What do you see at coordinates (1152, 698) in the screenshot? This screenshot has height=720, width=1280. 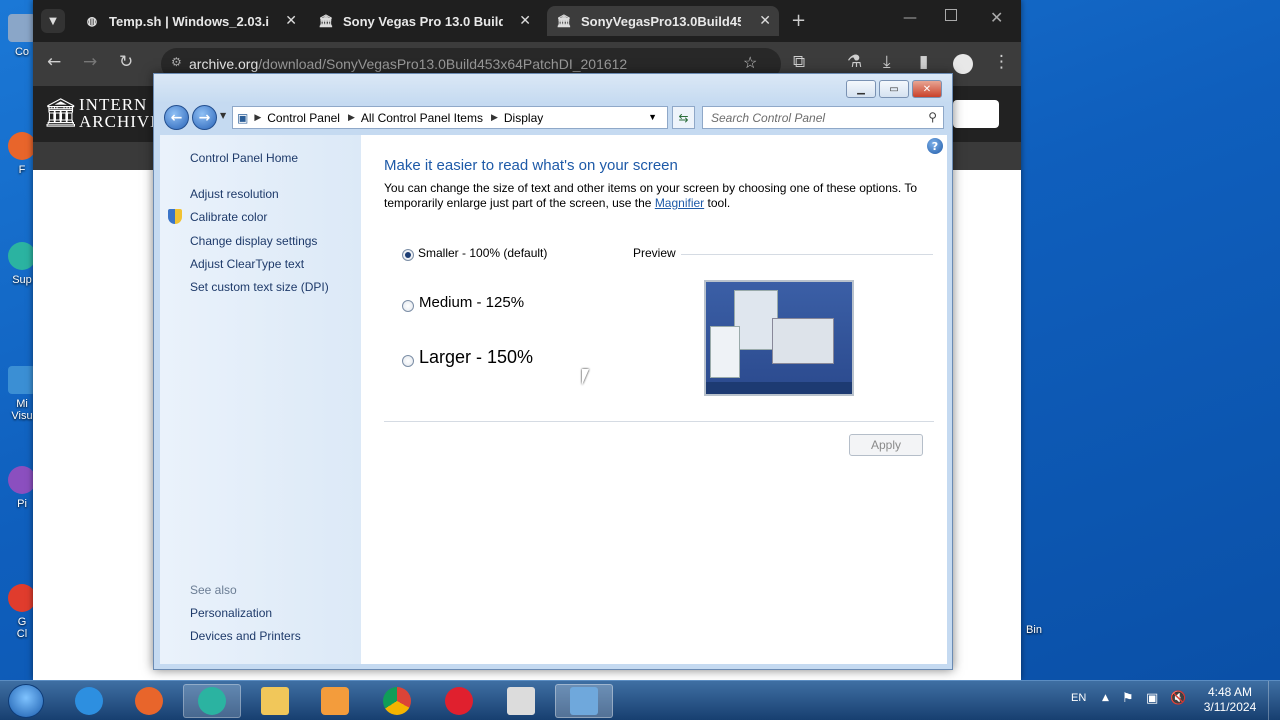 I see `network-icon: ▣` at bounding box center [1152, 698].